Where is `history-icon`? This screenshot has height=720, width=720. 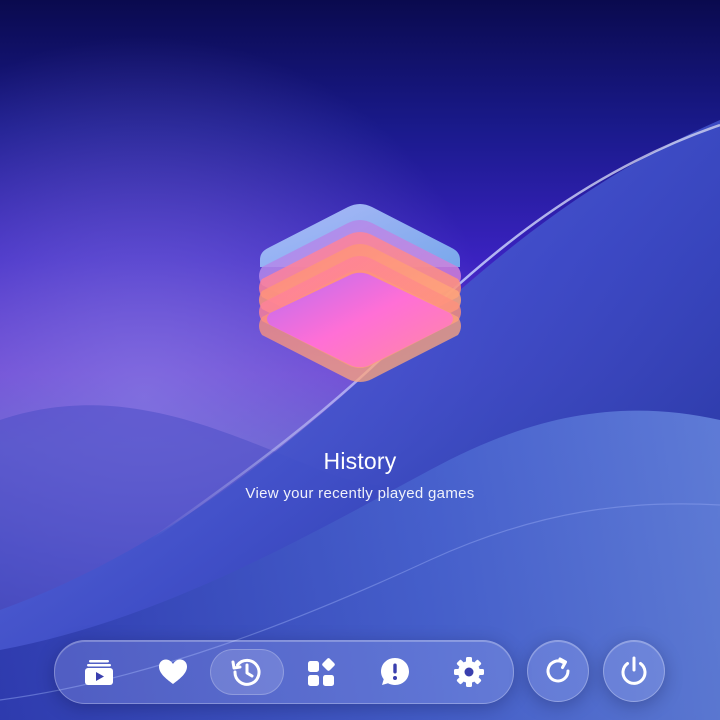 history-icon is located at coordinates (246, 672).